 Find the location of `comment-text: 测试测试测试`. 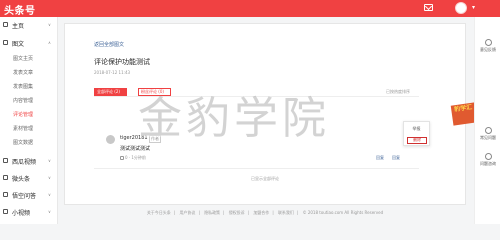

comment-text: 测试测试测试 is located at coordinates (135, 149).